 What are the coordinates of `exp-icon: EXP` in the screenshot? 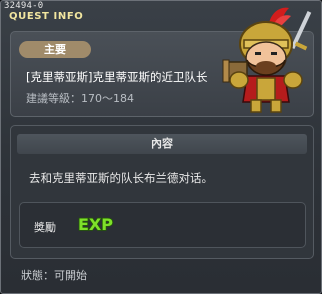 It's located at (95, 224).